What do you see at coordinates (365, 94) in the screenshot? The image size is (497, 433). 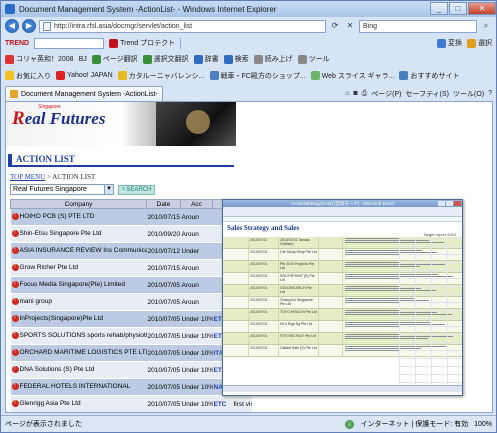 I see `print-icon: ⎙` at bounding box center [365, 94].